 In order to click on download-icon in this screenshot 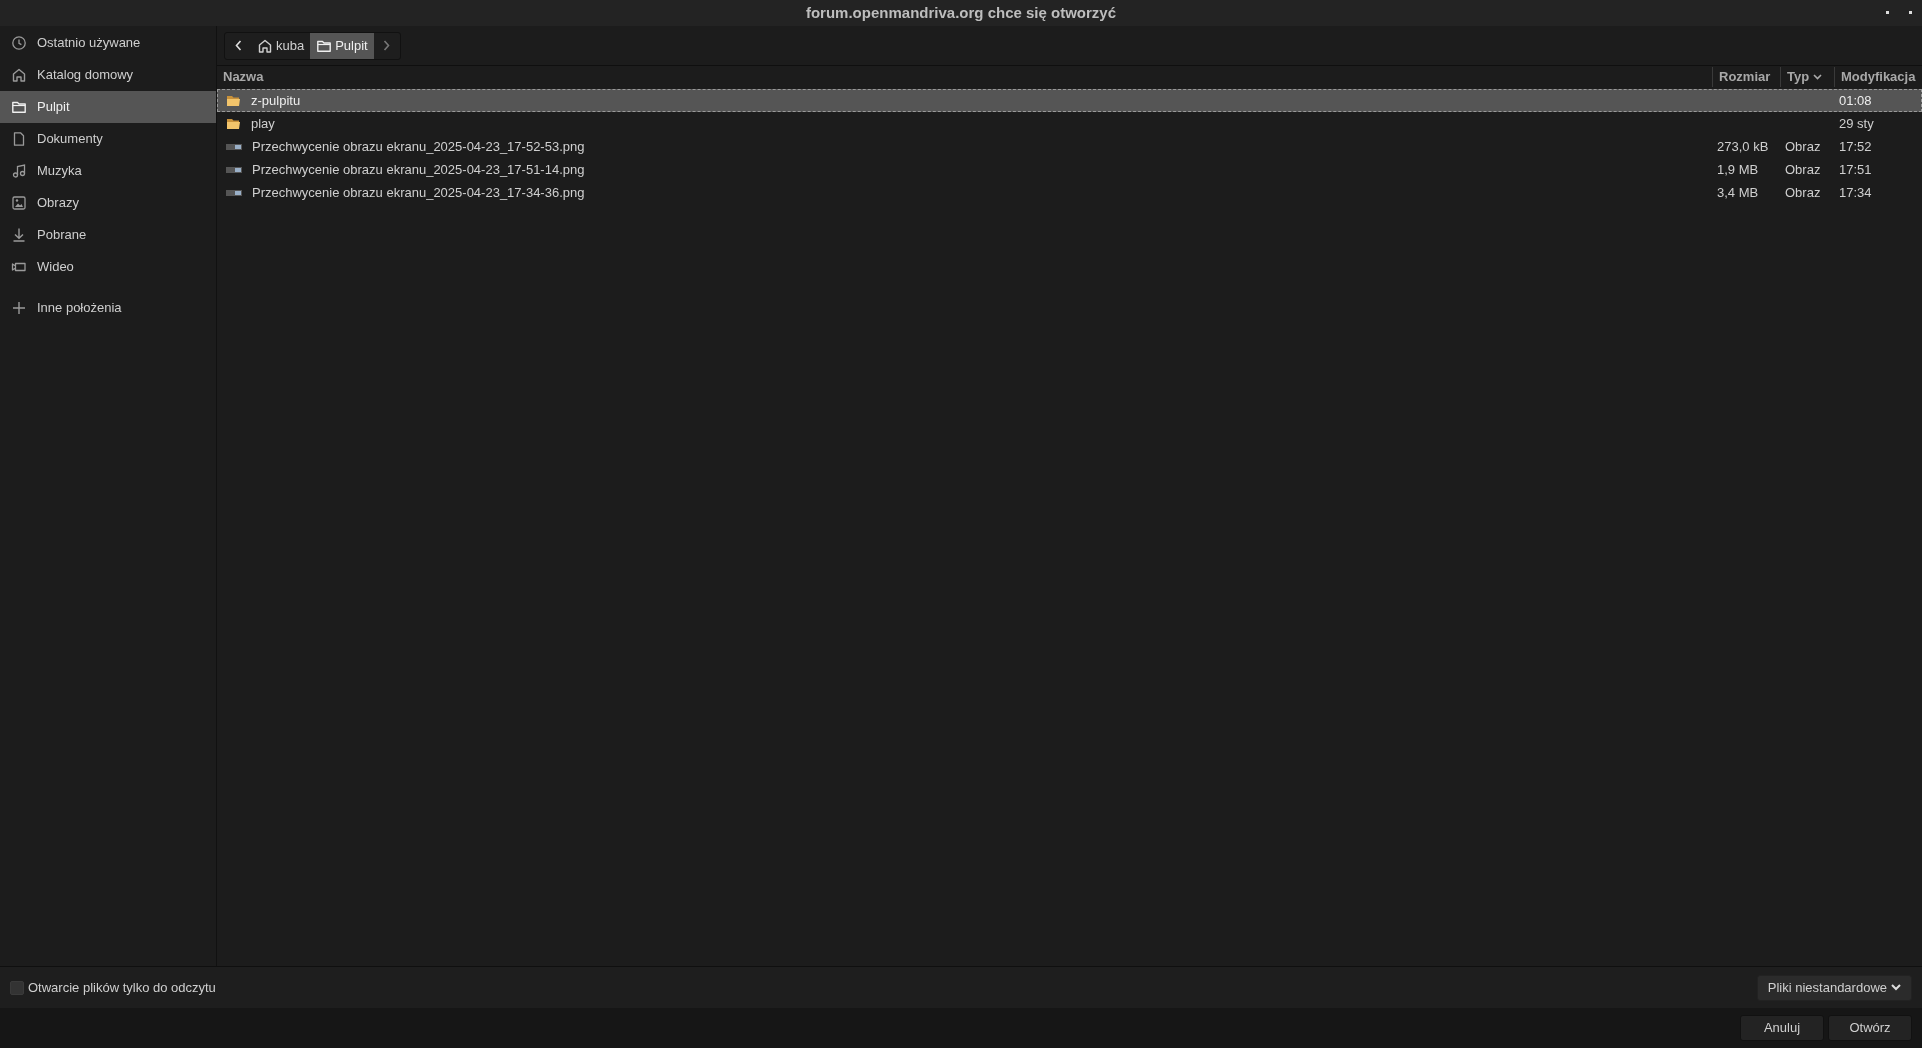, I will do `click(19, 235)`.